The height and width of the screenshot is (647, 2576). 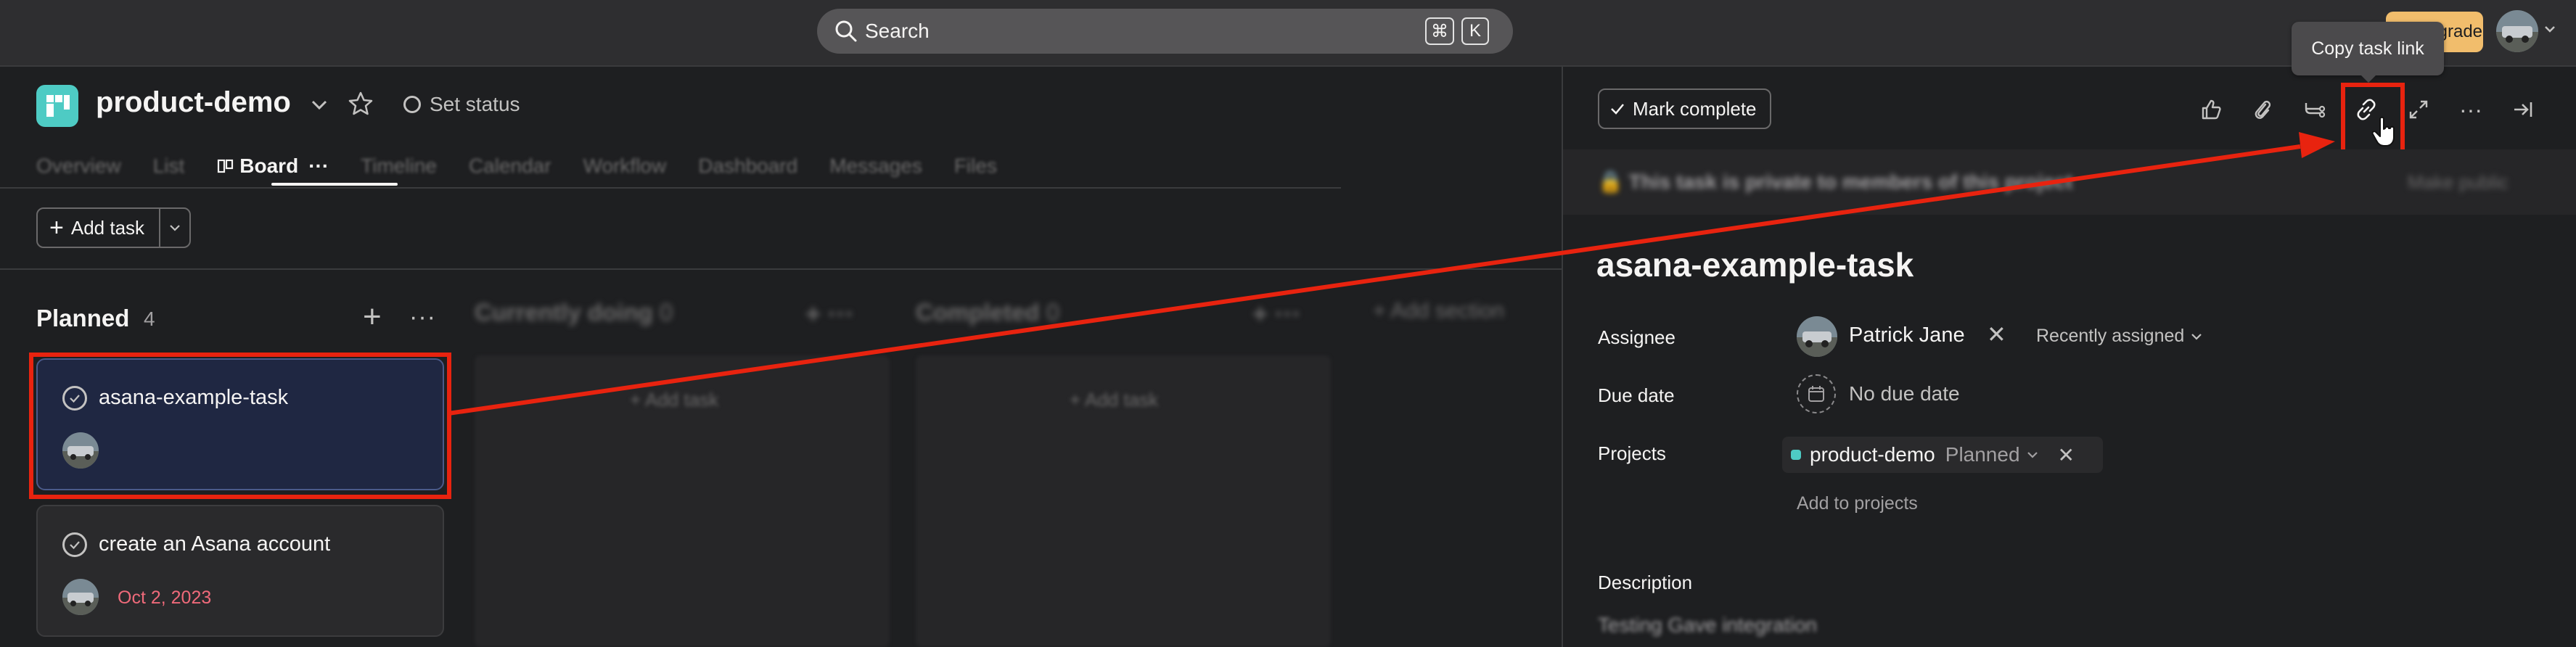 What do you see at coordinates (1996, 335) in the screenshot?
I see `remove-assignee-icon: ✕` at bounding box center [1996, 335].